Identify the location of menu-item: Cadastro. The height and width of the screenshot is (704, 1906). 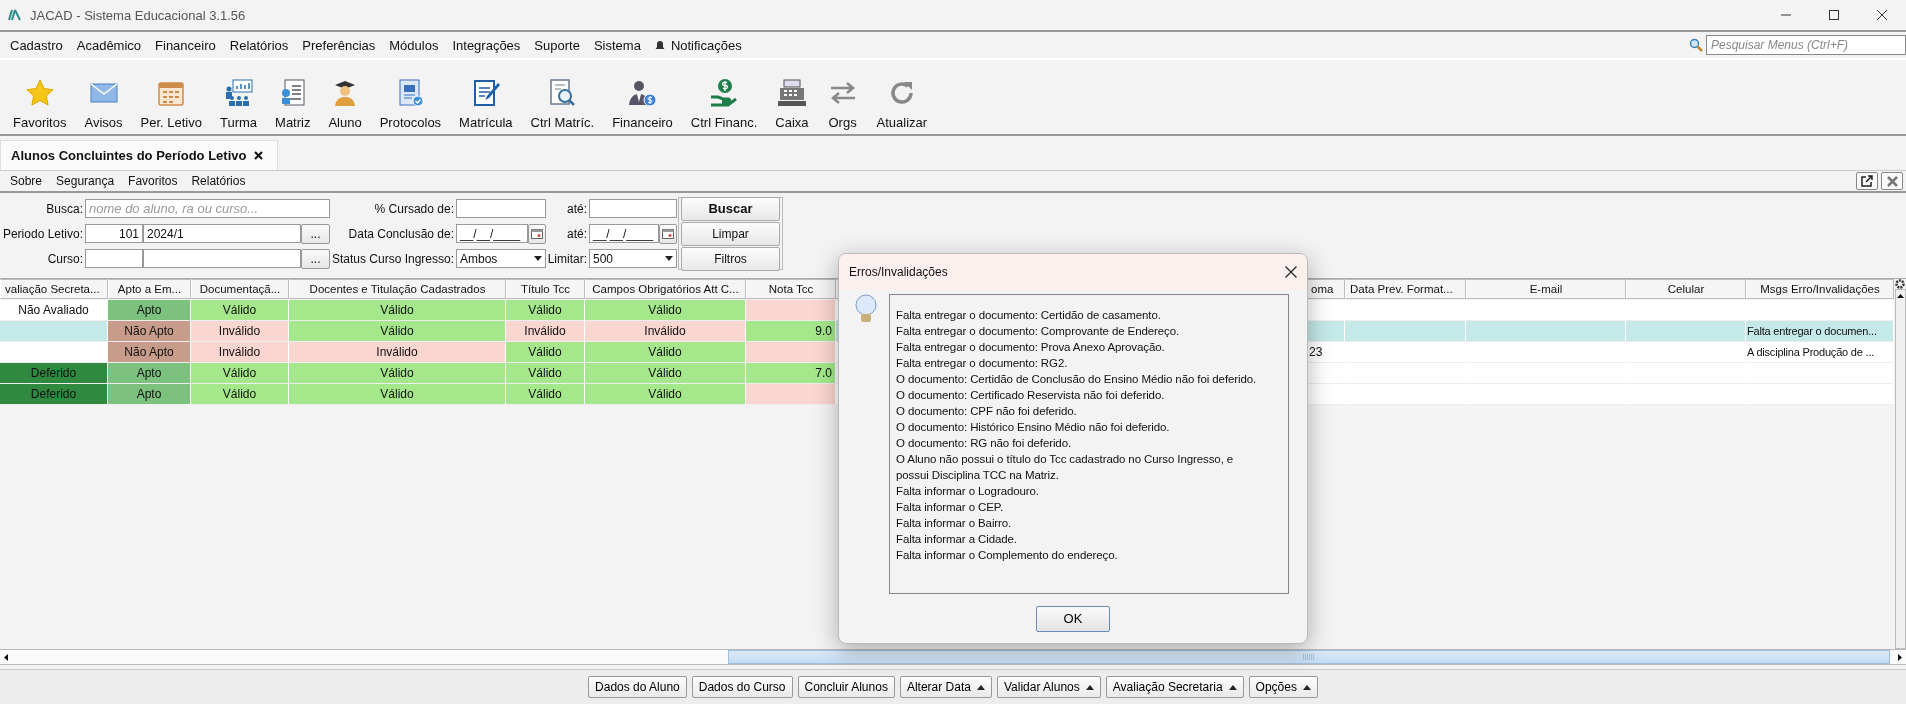
(36, 45).